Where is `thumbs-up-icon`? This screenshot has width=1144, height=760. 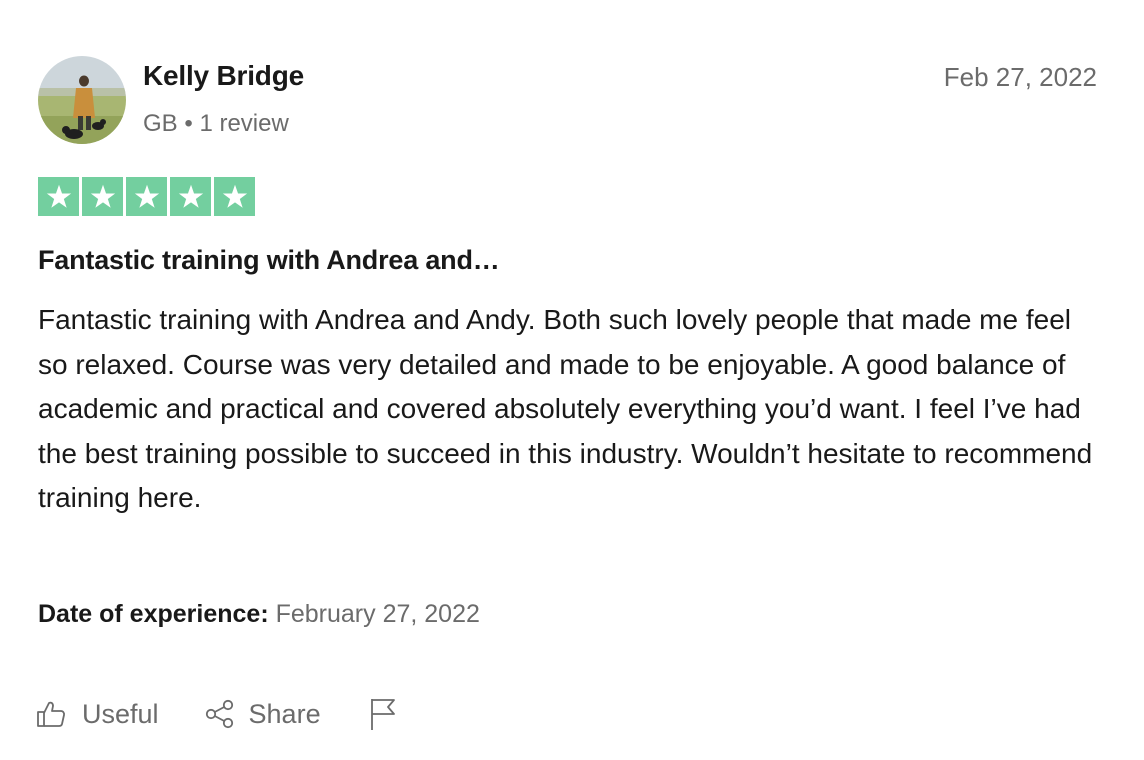
thumbs-up-icon is located at coordinates (51, 714).